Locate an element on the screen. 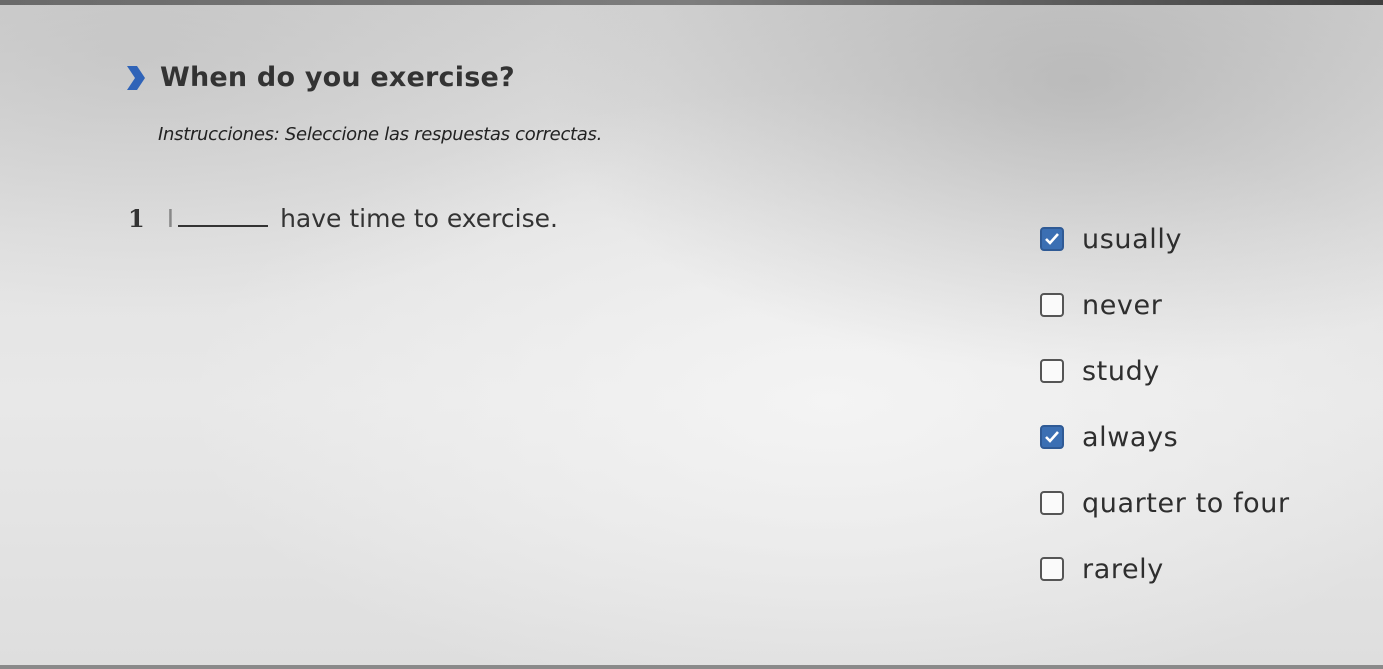 The width and height of the screenshot is (1383, 669). option-always: always is located at coordinates (1200, 437).